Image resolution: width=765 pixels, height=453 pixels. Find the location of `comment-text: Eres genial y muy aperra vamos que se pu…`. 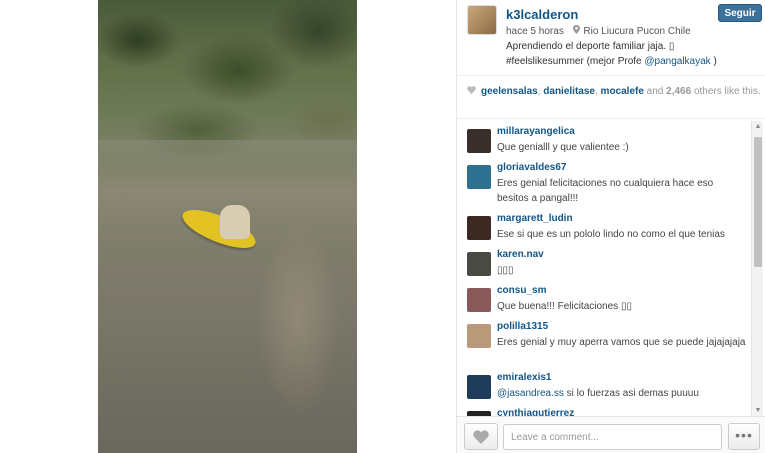

comment-text: Eres genial y muy aperra vamos que se pu… is located at coordinates (621, 342).